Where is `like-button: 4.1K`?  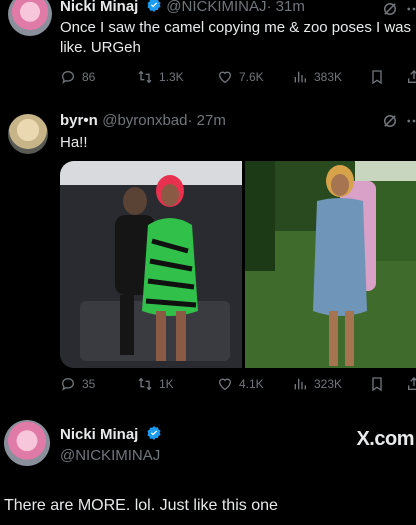
like-button: 4.1K is located at coordinates (240, 384).